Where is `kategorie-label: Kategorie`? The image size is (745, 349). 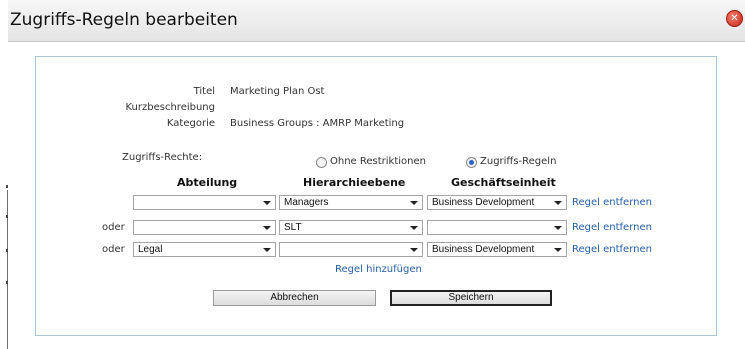
kategorie-label: Kategorie is located at coordinates (190, 123).